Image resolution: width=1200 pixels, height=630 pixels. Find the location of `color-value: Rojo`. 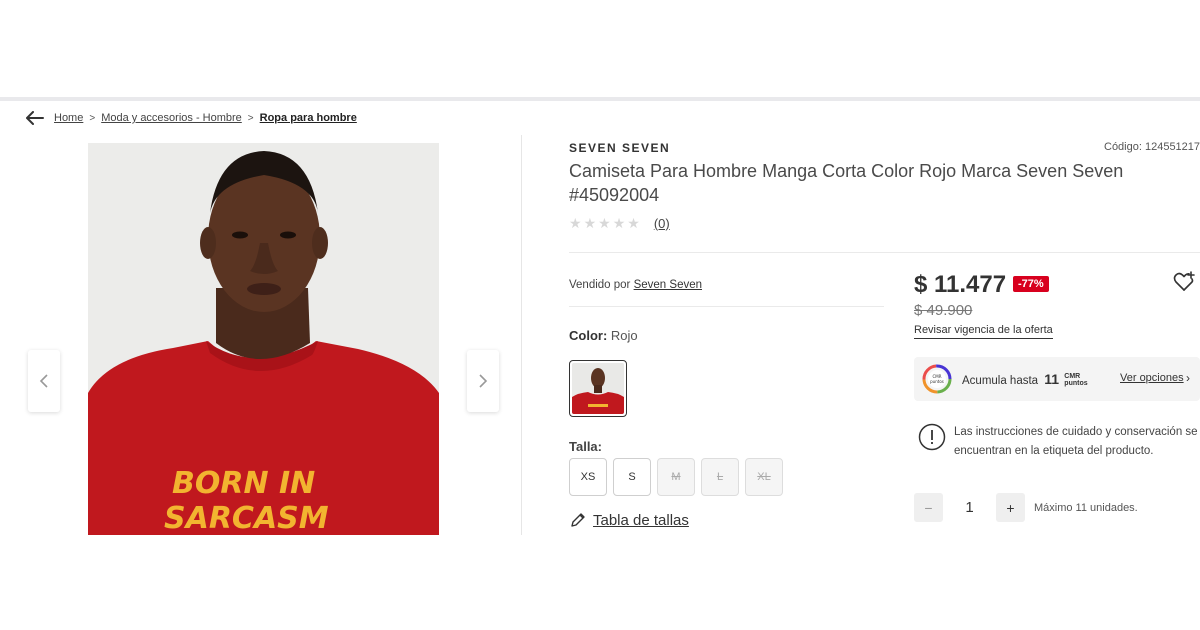

color-value: Rojo is located at coordinates (624, 335).